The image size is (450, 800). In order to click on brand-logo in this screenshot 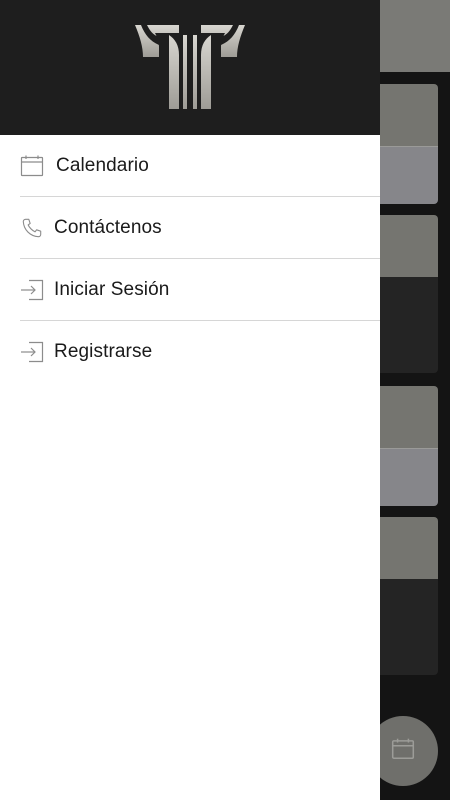, I will do `click(190, 66)`.